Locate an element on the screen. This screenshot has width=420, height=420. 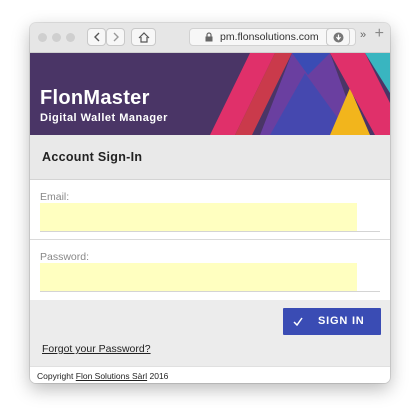
zoom-window-button is located at coordinates (70, 37).